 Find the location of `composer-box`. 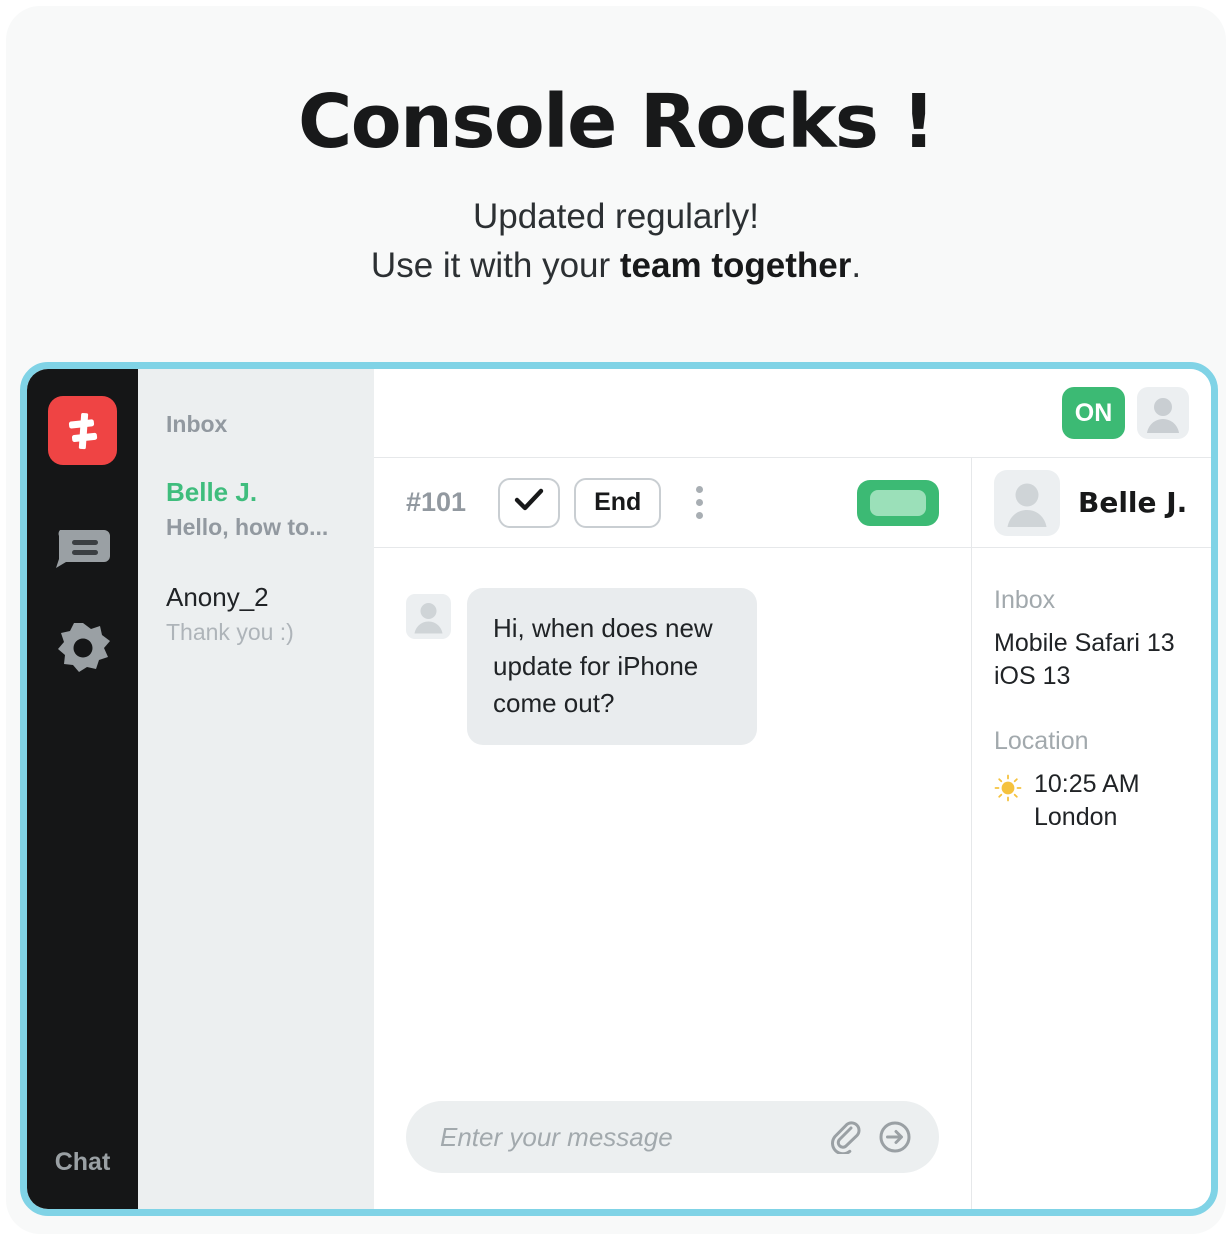

composer-box is located at coordinates (672, 1137).